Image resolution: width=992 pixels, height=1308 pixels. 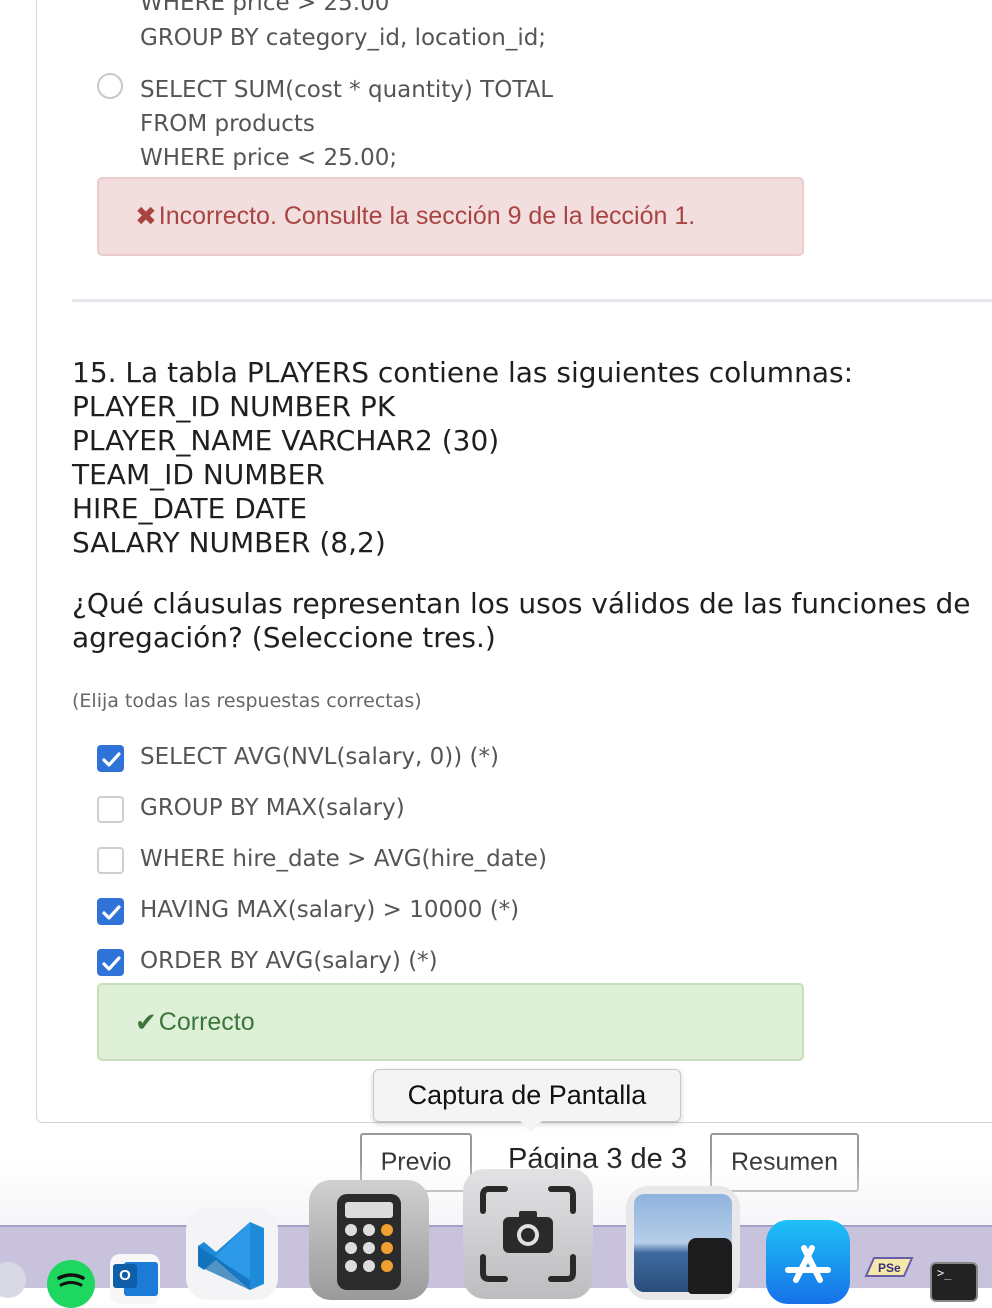 What do you see at coordinates (110, 86) in the screenshot?
I see `answer-radio` at bounding box center [110, 86].